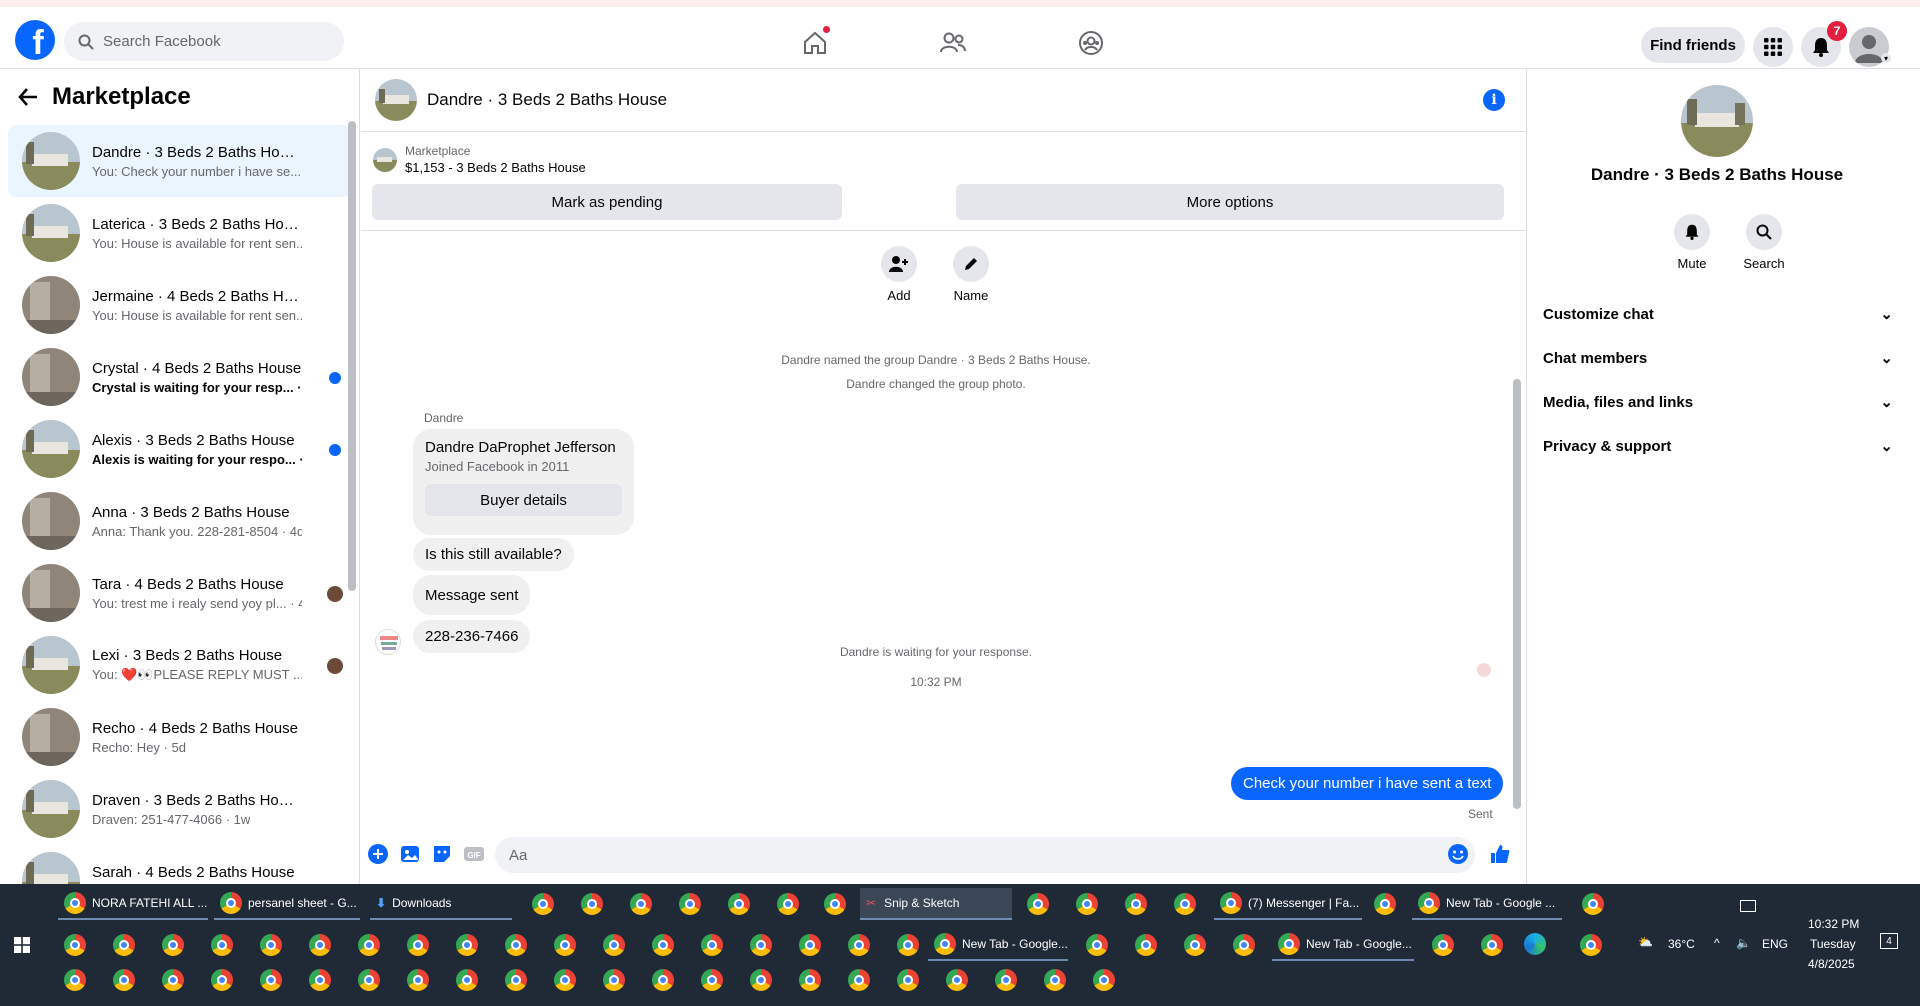 This screenshot has width=1920, height=1006. Describe the element at coordinates (1718, 358) in the screenshot. I see `chat-members-item: Chat members ⌄` at that location.